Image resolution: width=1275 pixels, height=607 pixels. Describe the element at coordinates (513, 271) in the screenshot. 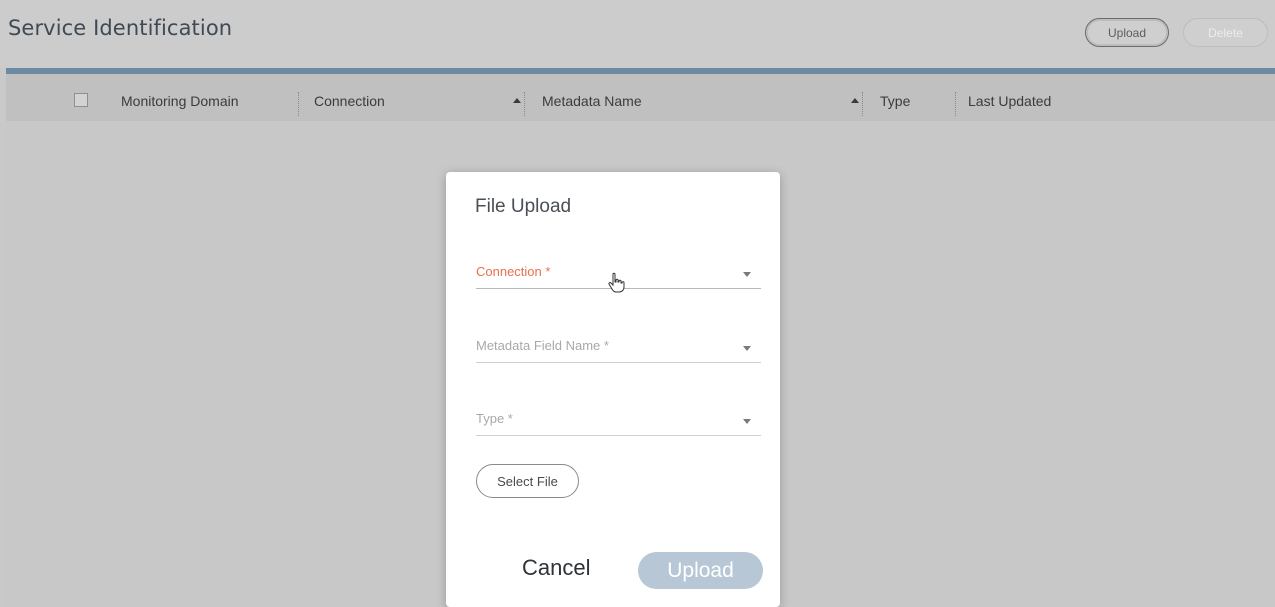

I see `connection-label: Connection *` at that location.